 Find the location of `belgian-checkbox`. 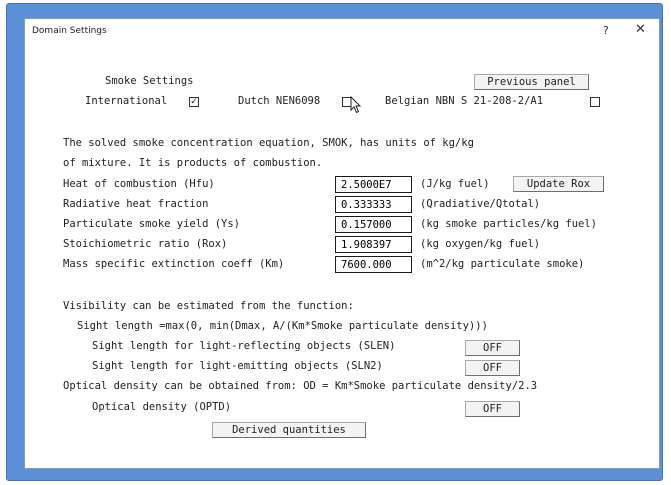

belgian-checkbox is located at coordinates (595, 102).